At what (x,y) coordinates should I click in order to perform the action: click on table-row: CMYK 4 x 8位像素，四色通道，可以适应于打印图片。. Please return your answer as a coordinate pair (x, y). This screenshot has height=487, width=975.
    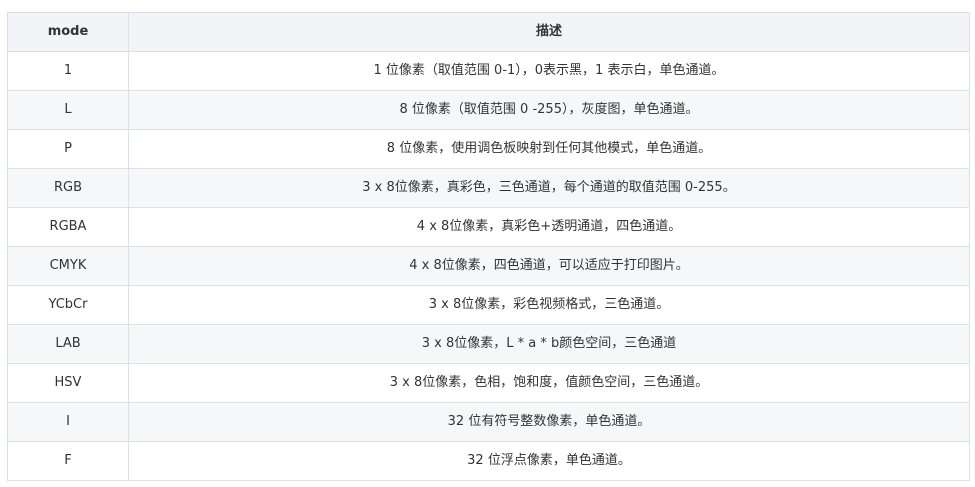
    Looking at the image, I should click on (488, 266).